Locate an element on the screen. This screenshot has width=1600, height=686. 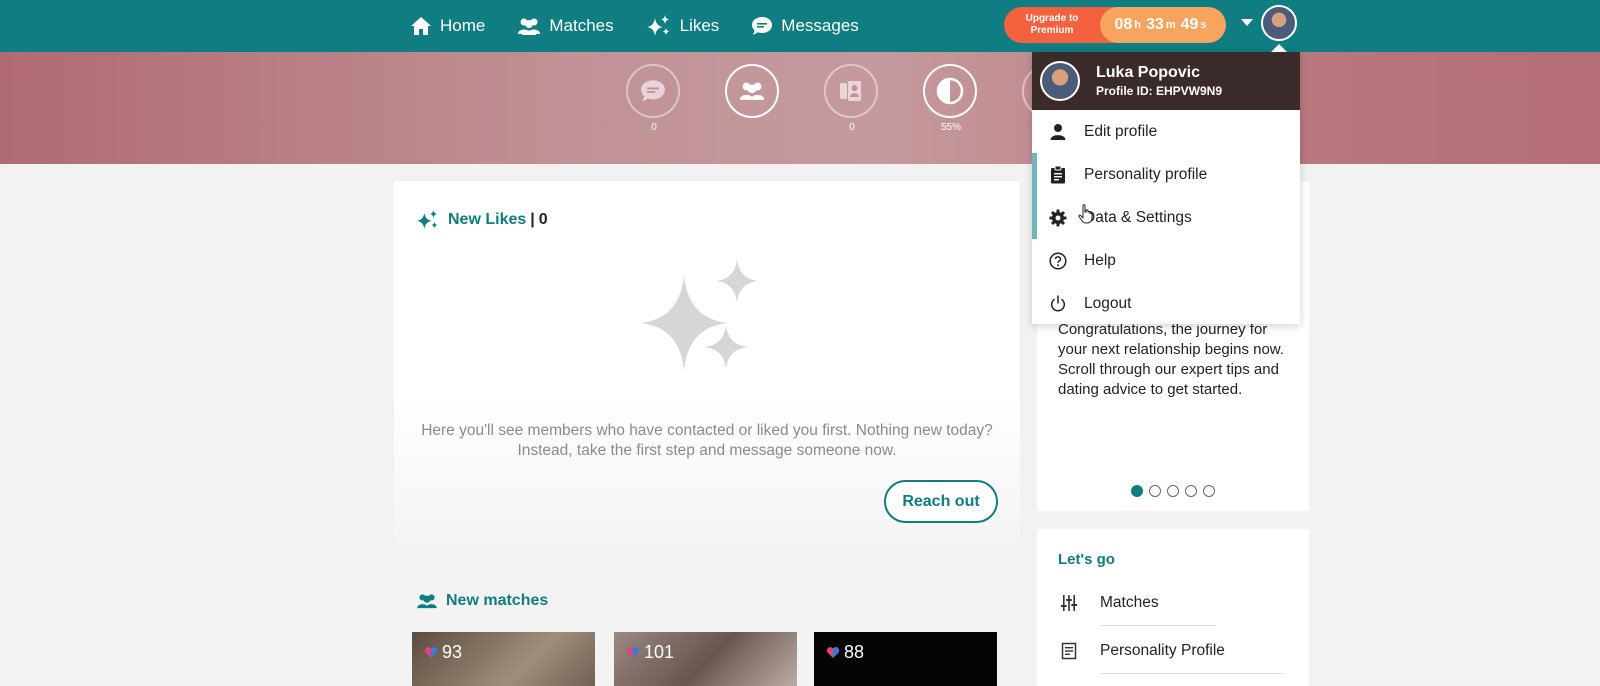
match-score: 88 is located at coordinates (845, 652).